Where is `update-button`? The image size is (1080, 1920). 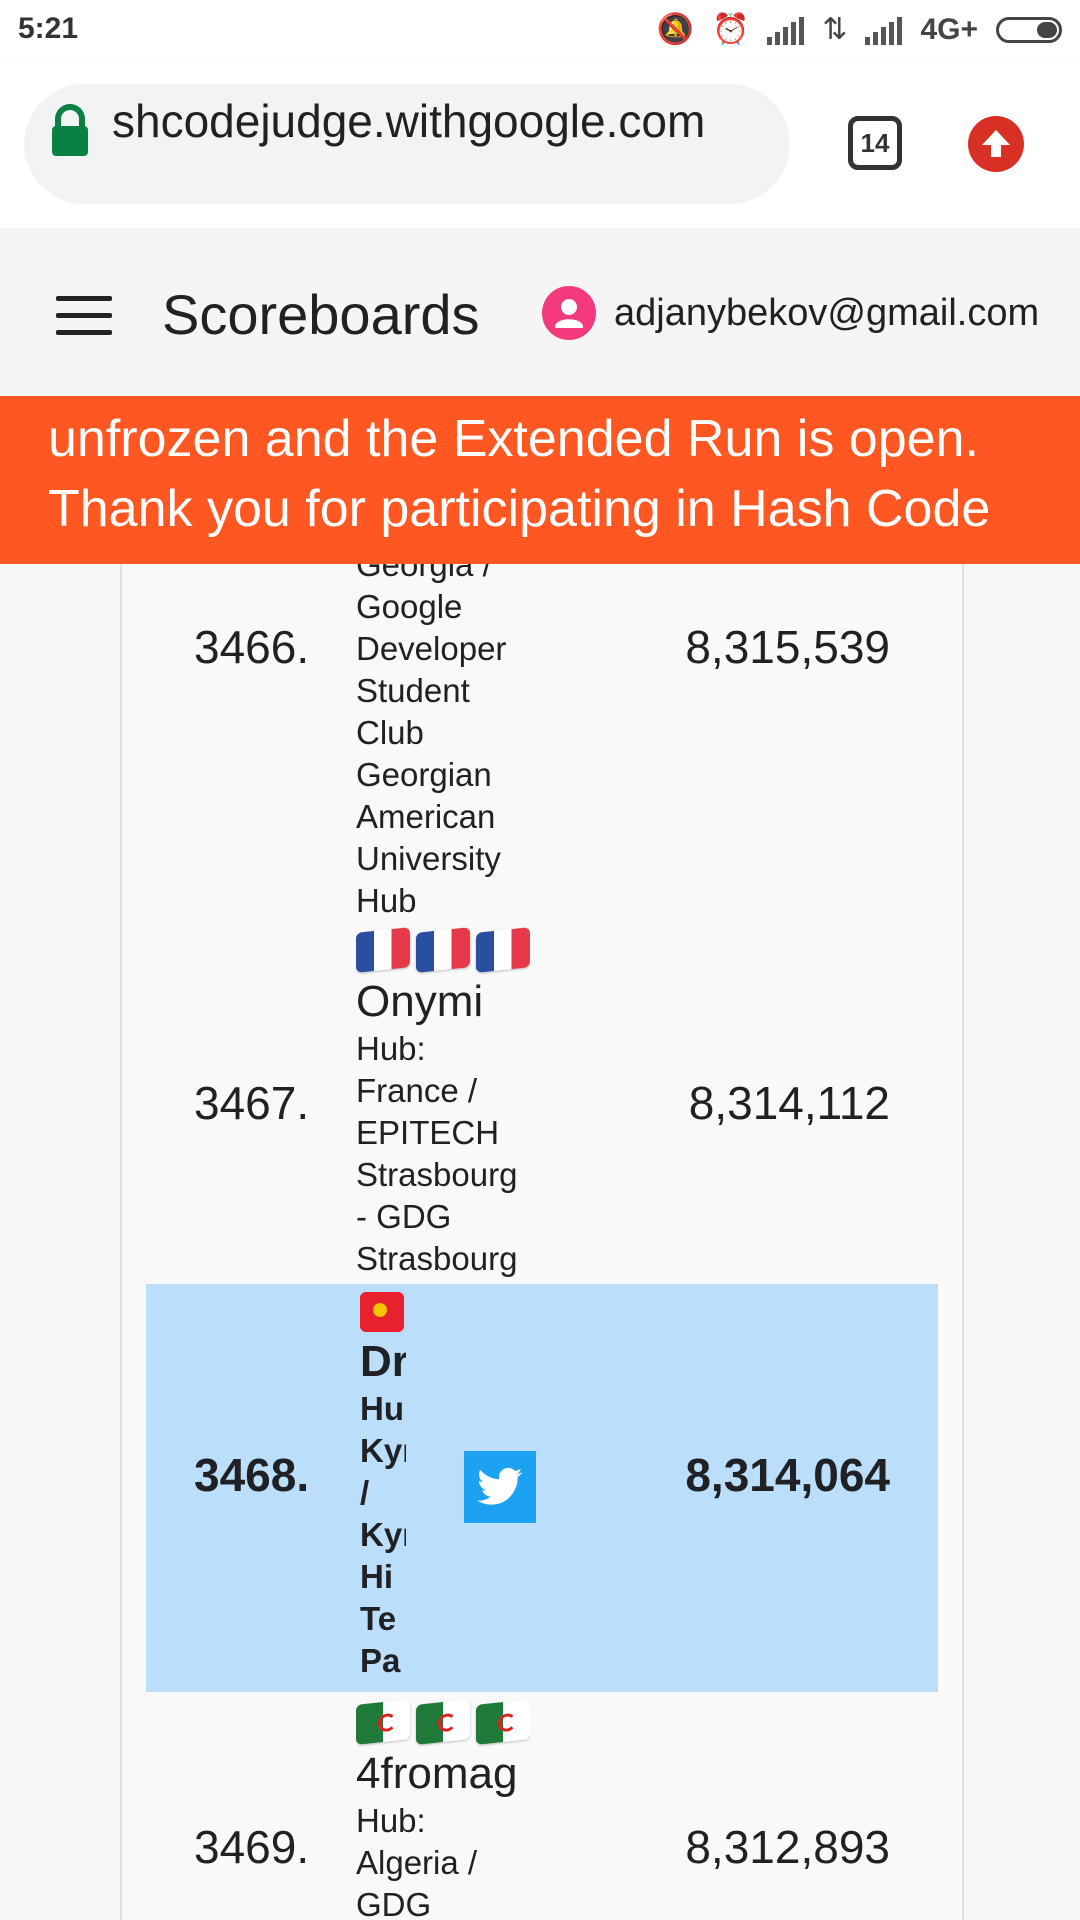 update-button is located at coordinates (996, 144).